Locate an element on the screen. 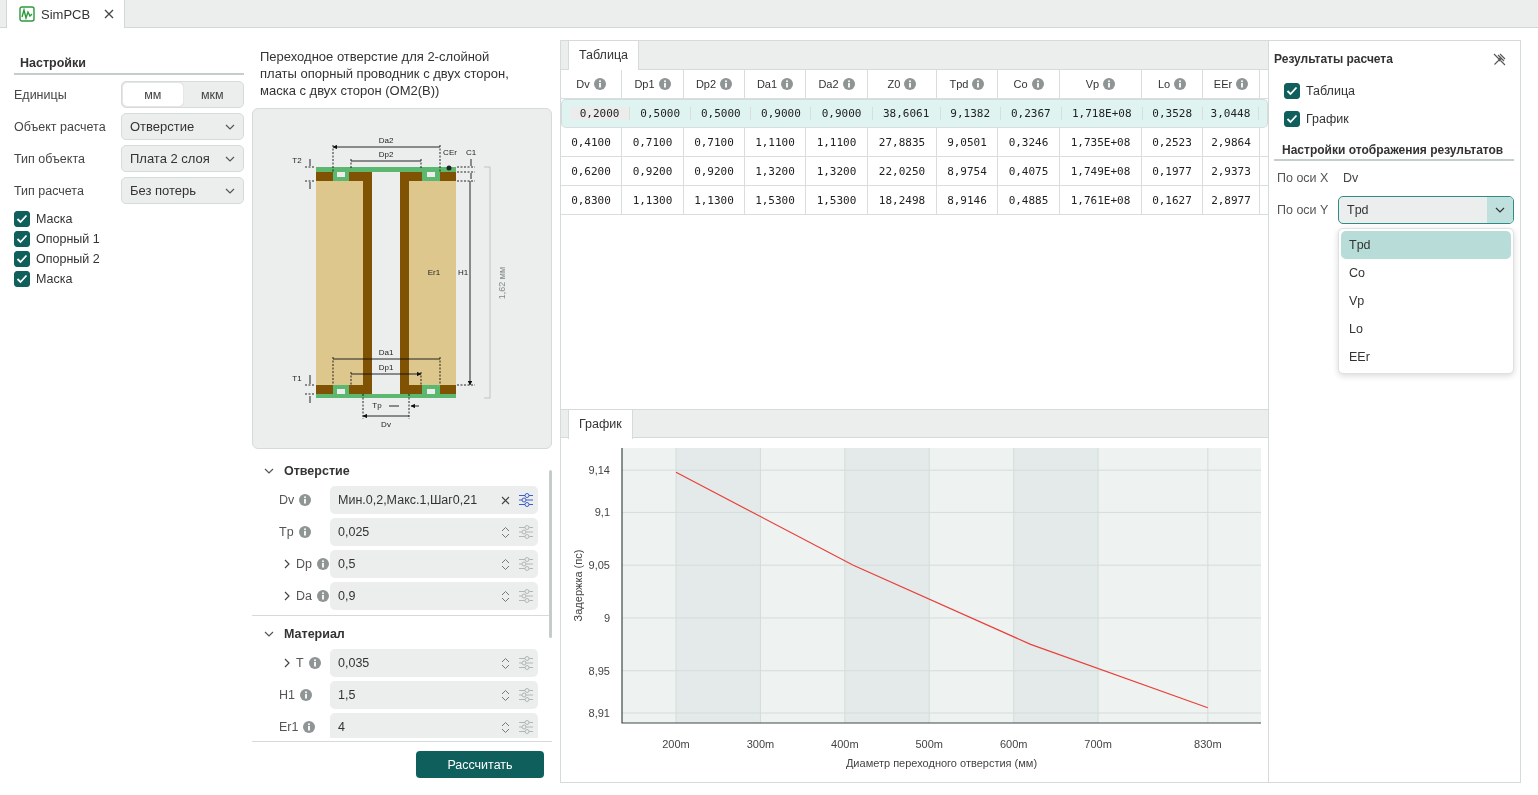  table-row: 0,4100 0,7100 0,7100 1,1100 1,1100 27,8835 9,0501 0,3246 1,735E+08 0,2523 2,9864 is located at coordinates (914, 142).